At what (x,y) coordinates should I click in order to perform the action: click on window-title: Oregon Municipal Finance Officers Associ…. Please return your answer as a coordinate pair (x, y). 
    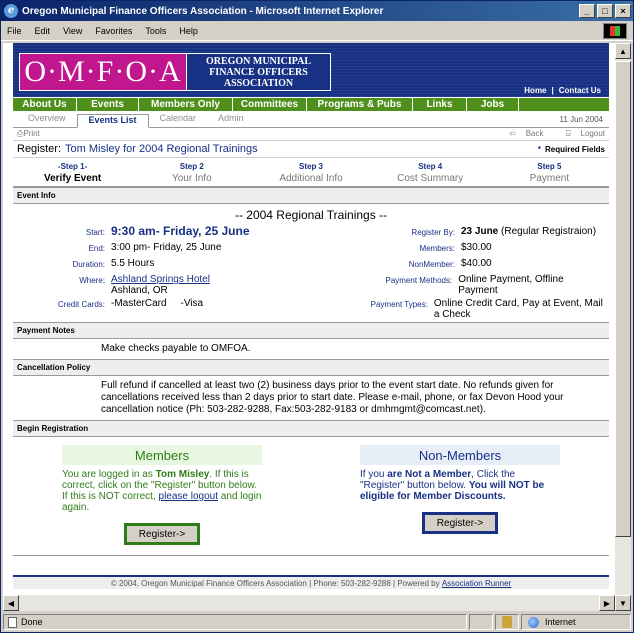
    Looking at the image, I should click on (203, 11).